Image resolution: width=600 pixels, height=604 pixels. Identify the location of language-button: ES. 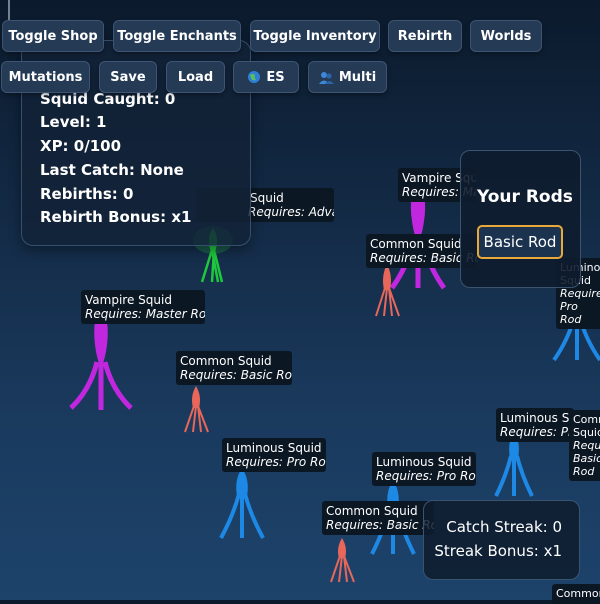
(266, 77).